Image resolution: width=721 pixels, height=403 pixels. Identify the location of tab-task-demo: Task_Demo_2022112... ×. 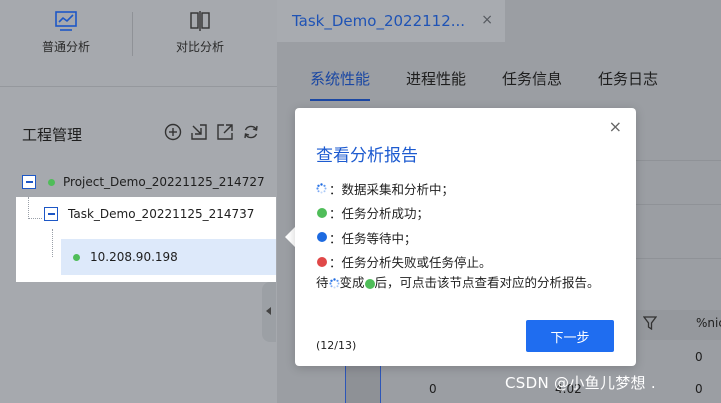
(391, 21).